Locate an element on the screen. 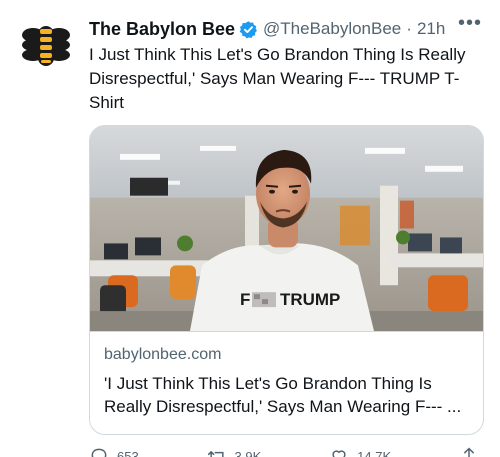 Image resolution: width=500 pixels, height=457 pixels. action-bar: 653 3.9K 14.7K is located at coordinates (284, 451).